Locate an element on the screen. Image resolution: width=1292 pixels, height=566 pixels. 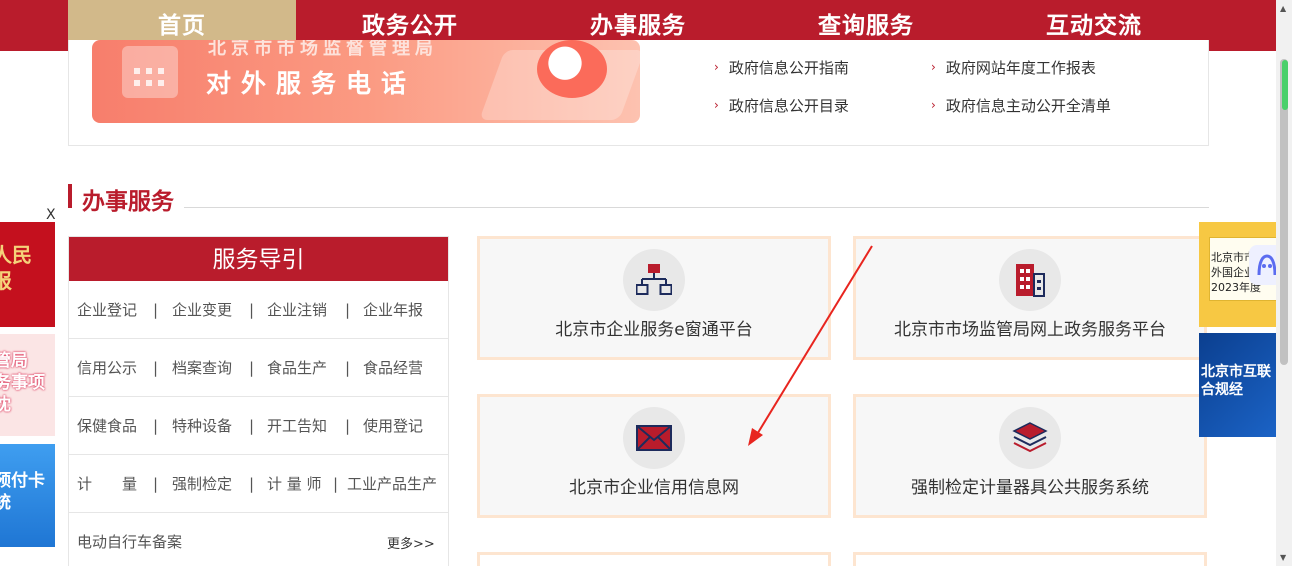
banner-subtitle: 北京市市场监督管理局 is located at coordinates (323, 49).